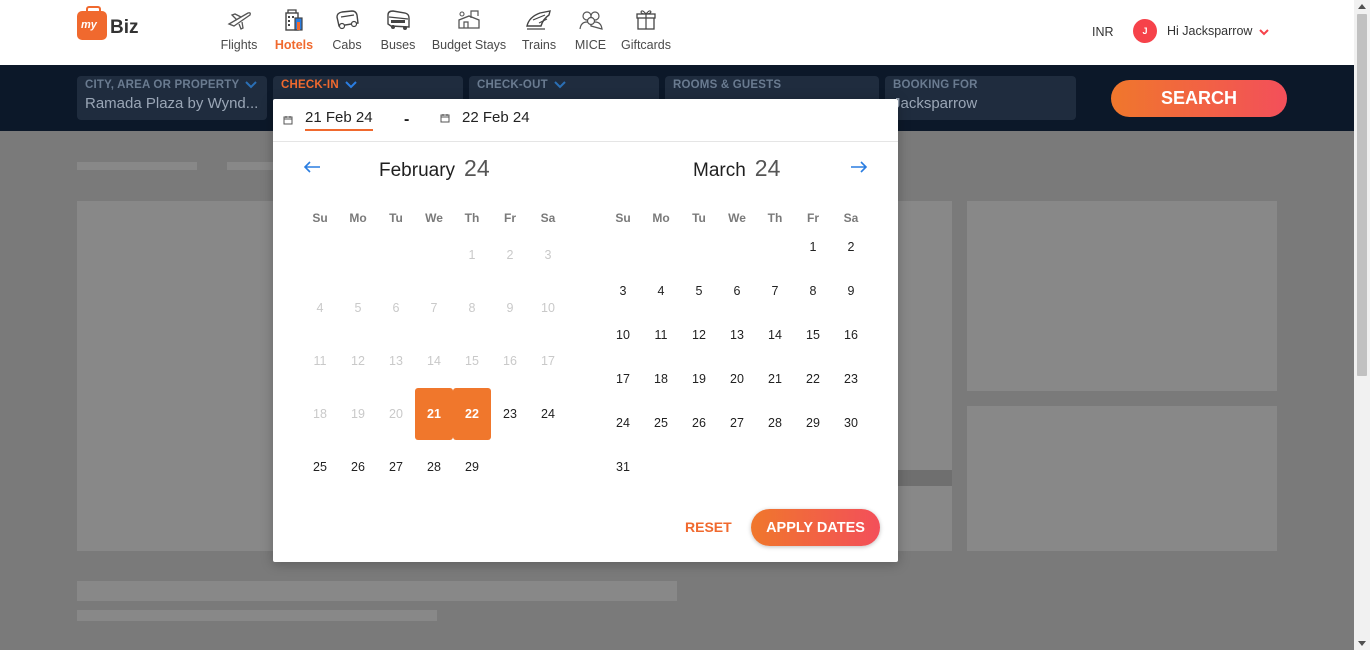 The image size is (1370, 650). Describe the element at coordinates (590, 29) in the screenshot. I see `nav-mice: MICE` at that location.